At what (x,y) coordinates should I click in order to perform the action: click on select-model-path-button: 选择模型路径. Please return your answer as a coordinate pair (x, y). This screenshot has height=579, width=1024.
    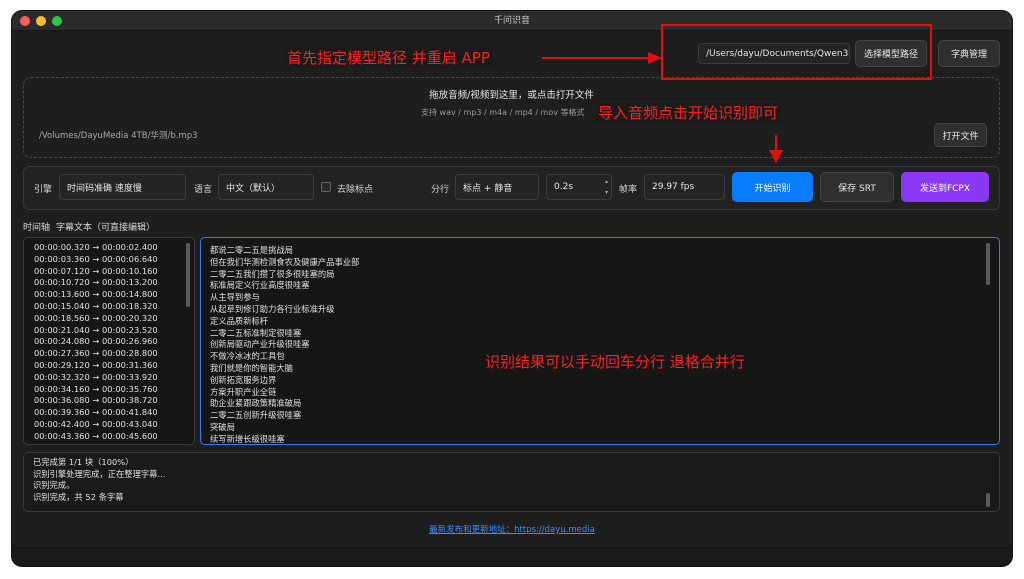
    Looking at the image, I should click on (891, 53).